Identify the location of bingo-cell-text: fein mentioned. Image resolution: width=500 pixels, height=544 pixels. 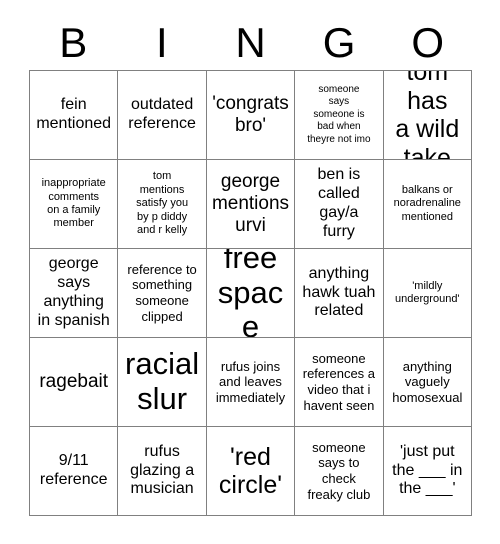
(74, 114).